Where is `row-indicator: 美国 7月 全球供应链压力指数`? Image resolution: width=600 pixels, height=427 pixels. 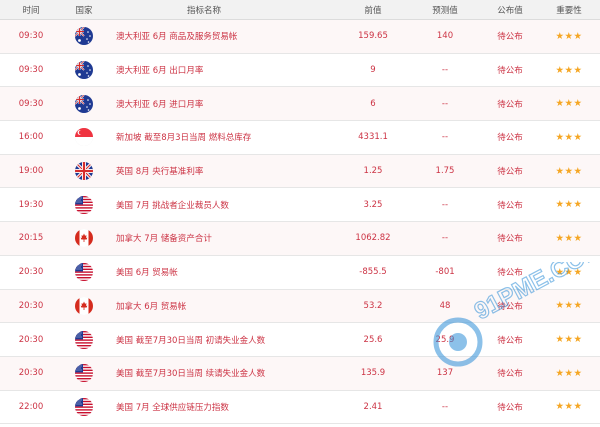
row-indicator: 美国 7月 全球供应链压力指数 is located at coordinates (222, 407).